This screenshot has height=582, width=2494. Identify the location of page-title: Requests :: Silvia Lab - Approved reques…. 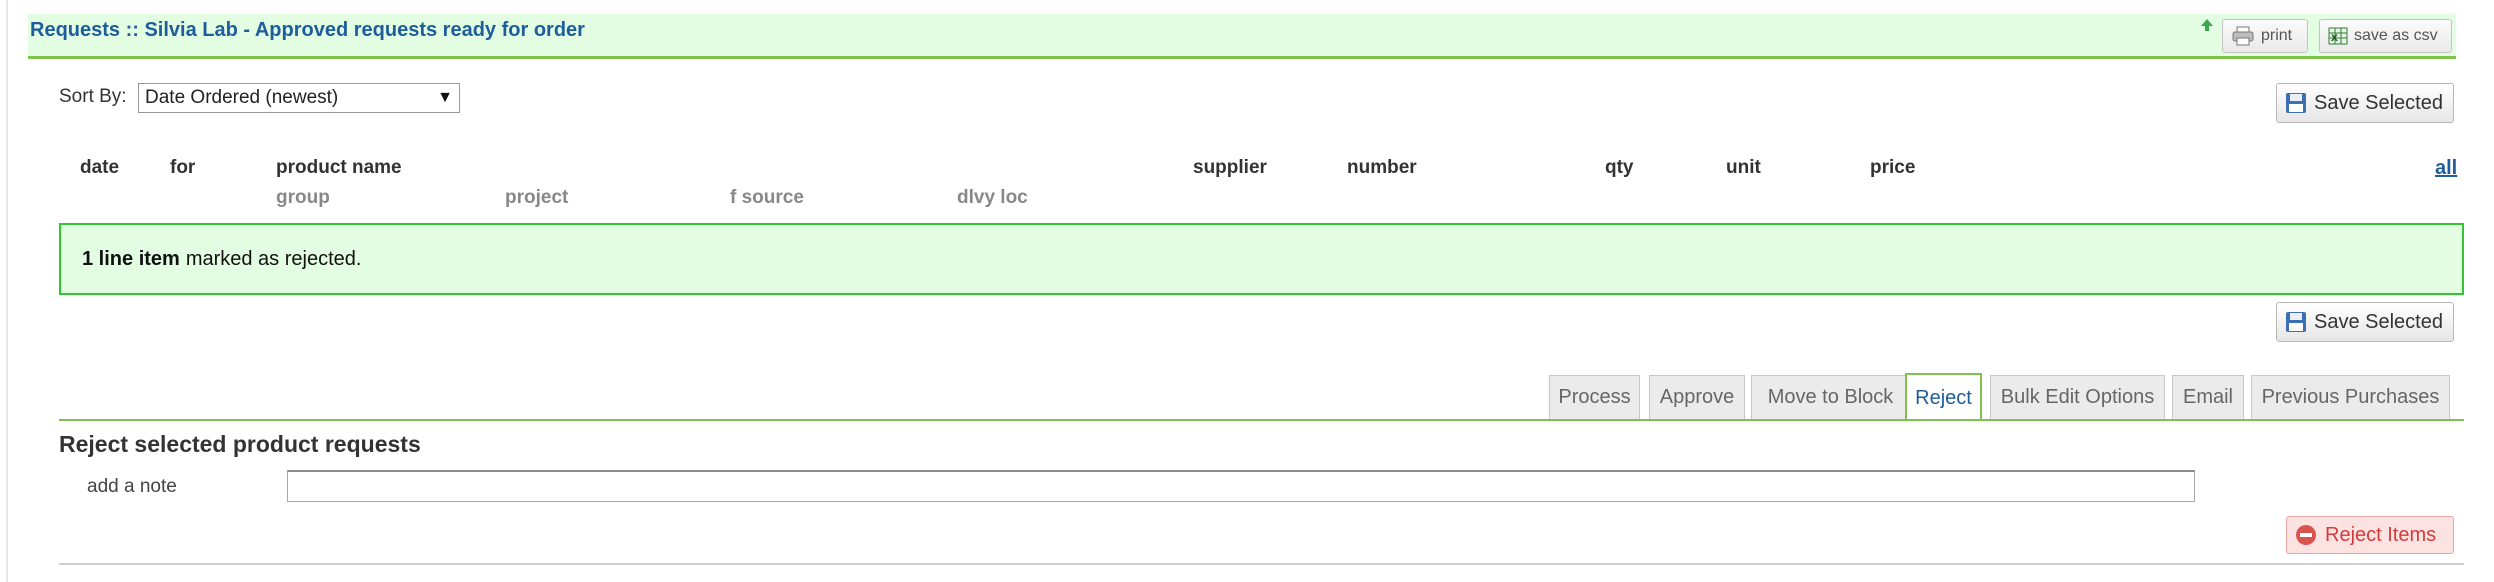
(307, 30).